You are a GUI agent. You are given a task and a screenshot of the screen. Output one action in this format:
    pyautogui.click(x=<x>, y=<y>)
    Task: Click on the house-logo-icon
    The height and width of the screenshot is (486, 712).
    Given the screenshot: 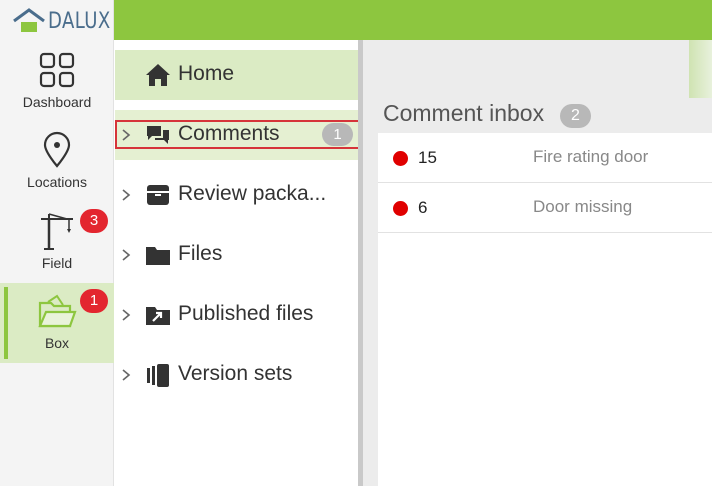 What is the action you would take?
    pyautogui.click(x=29, y=20)
    